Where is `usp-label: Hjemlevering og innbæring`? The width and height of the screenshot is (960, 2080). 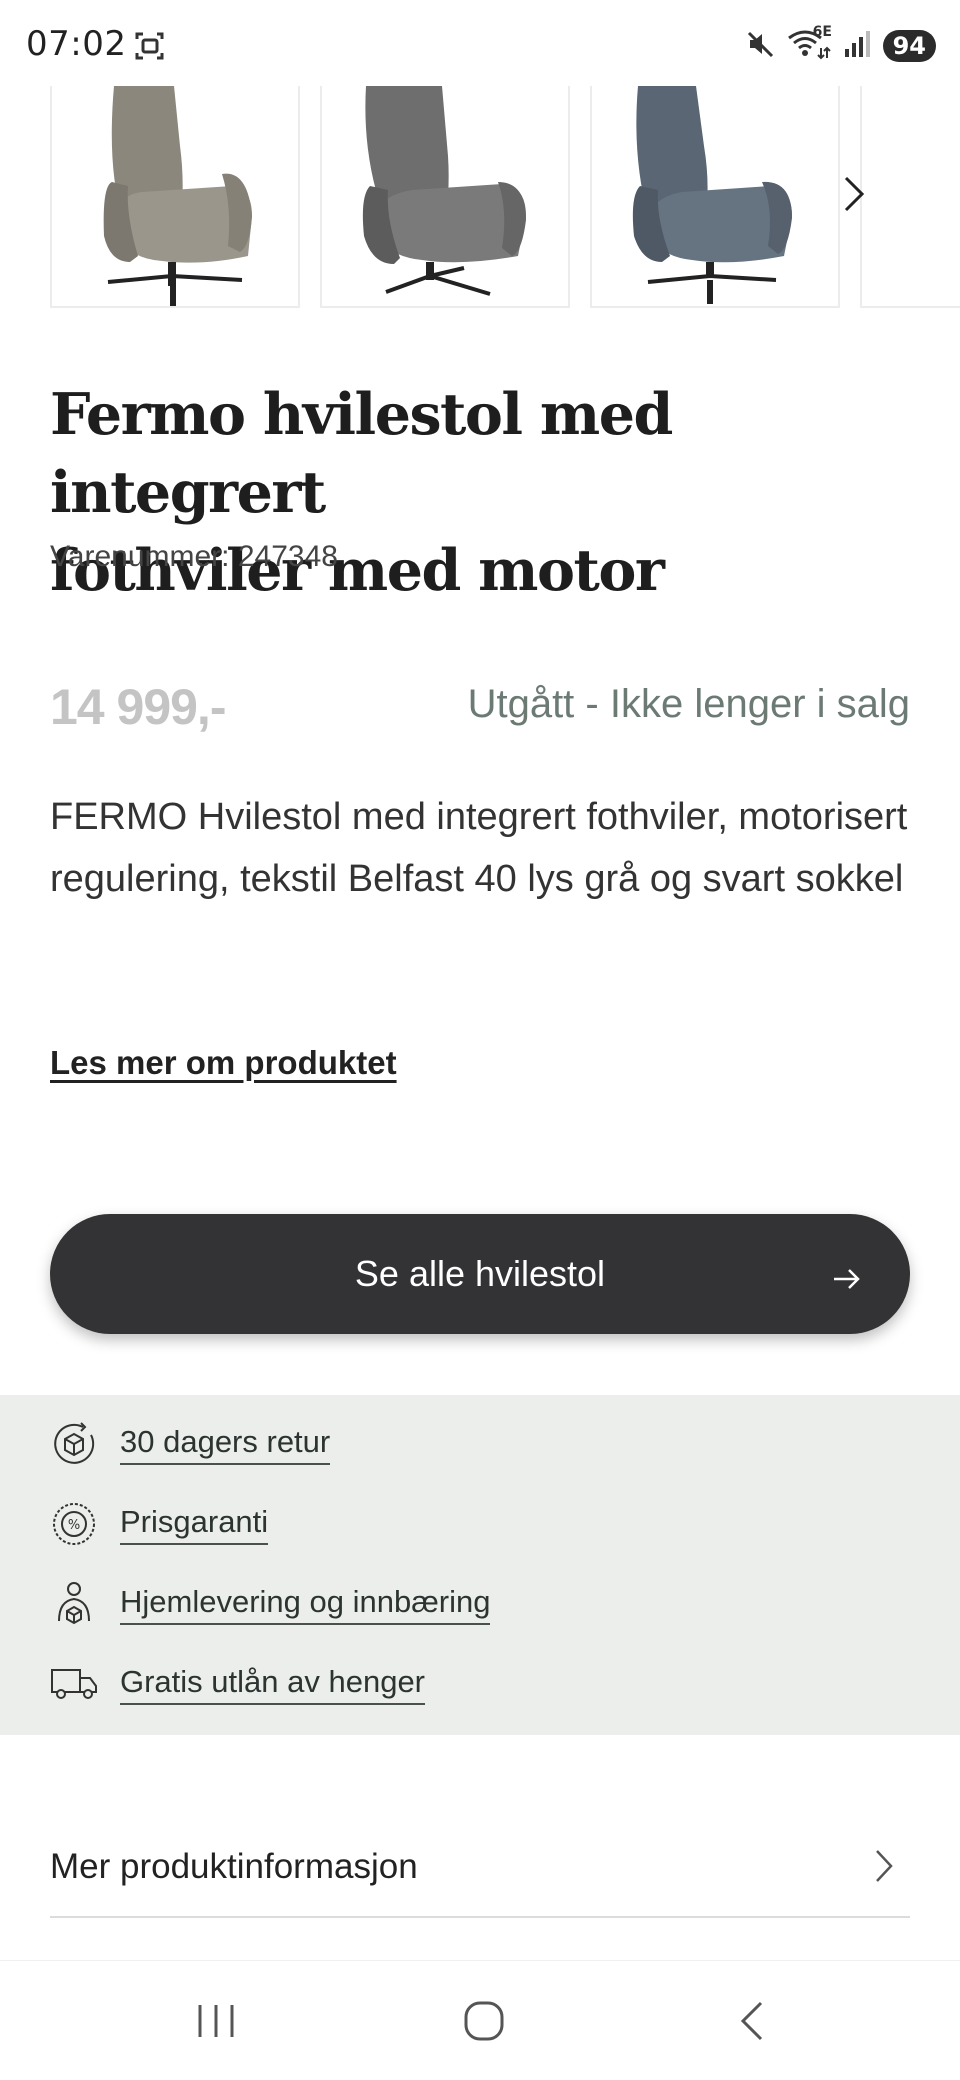 usp-label: Hjemlevering og innbæring is located at coordinates (305, 1604).